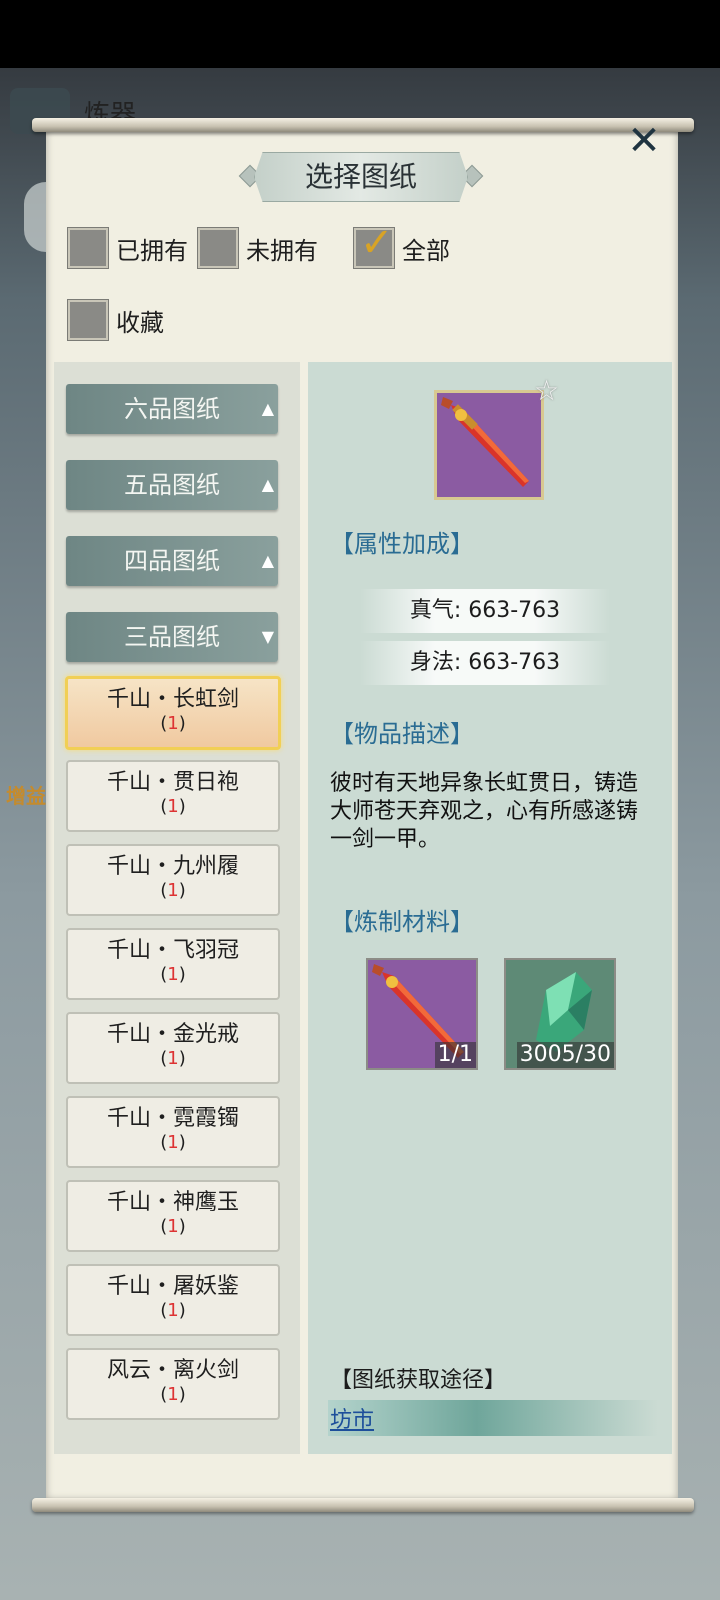  I want to click on category-grade-4: 四品图纸 ▲, so click(172, 561).